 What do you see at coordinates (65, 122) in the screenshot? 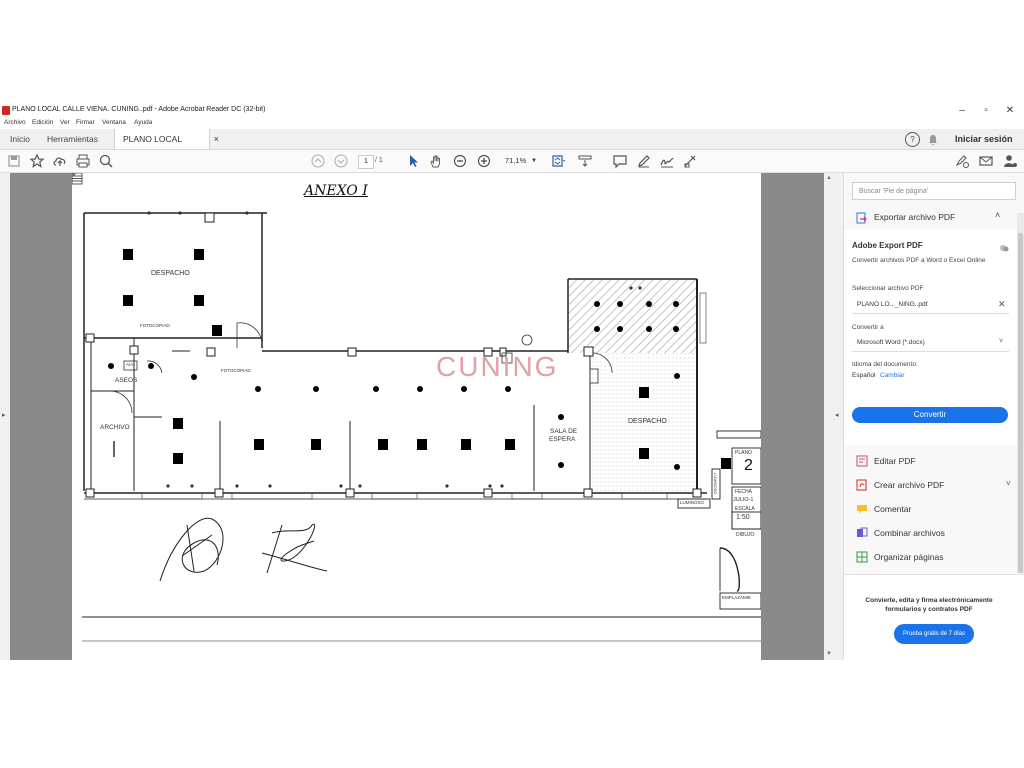
I see `menu-ver: Ver` at bounding box center [65, 122].